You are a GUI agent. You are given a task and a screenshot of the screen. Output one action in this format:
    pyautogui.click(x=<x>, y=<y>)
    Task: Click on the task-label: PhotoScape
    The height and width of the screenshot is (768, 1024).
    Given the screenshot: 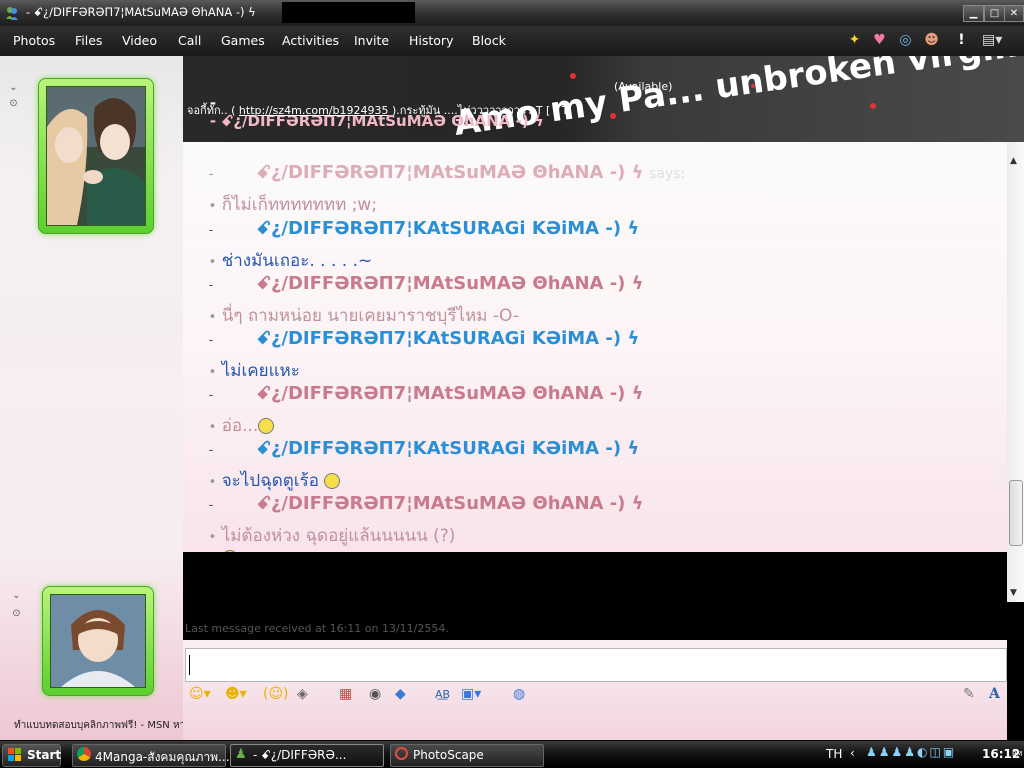 What is the action you would take?
    pyautogui.click(x=448, y=755)
    